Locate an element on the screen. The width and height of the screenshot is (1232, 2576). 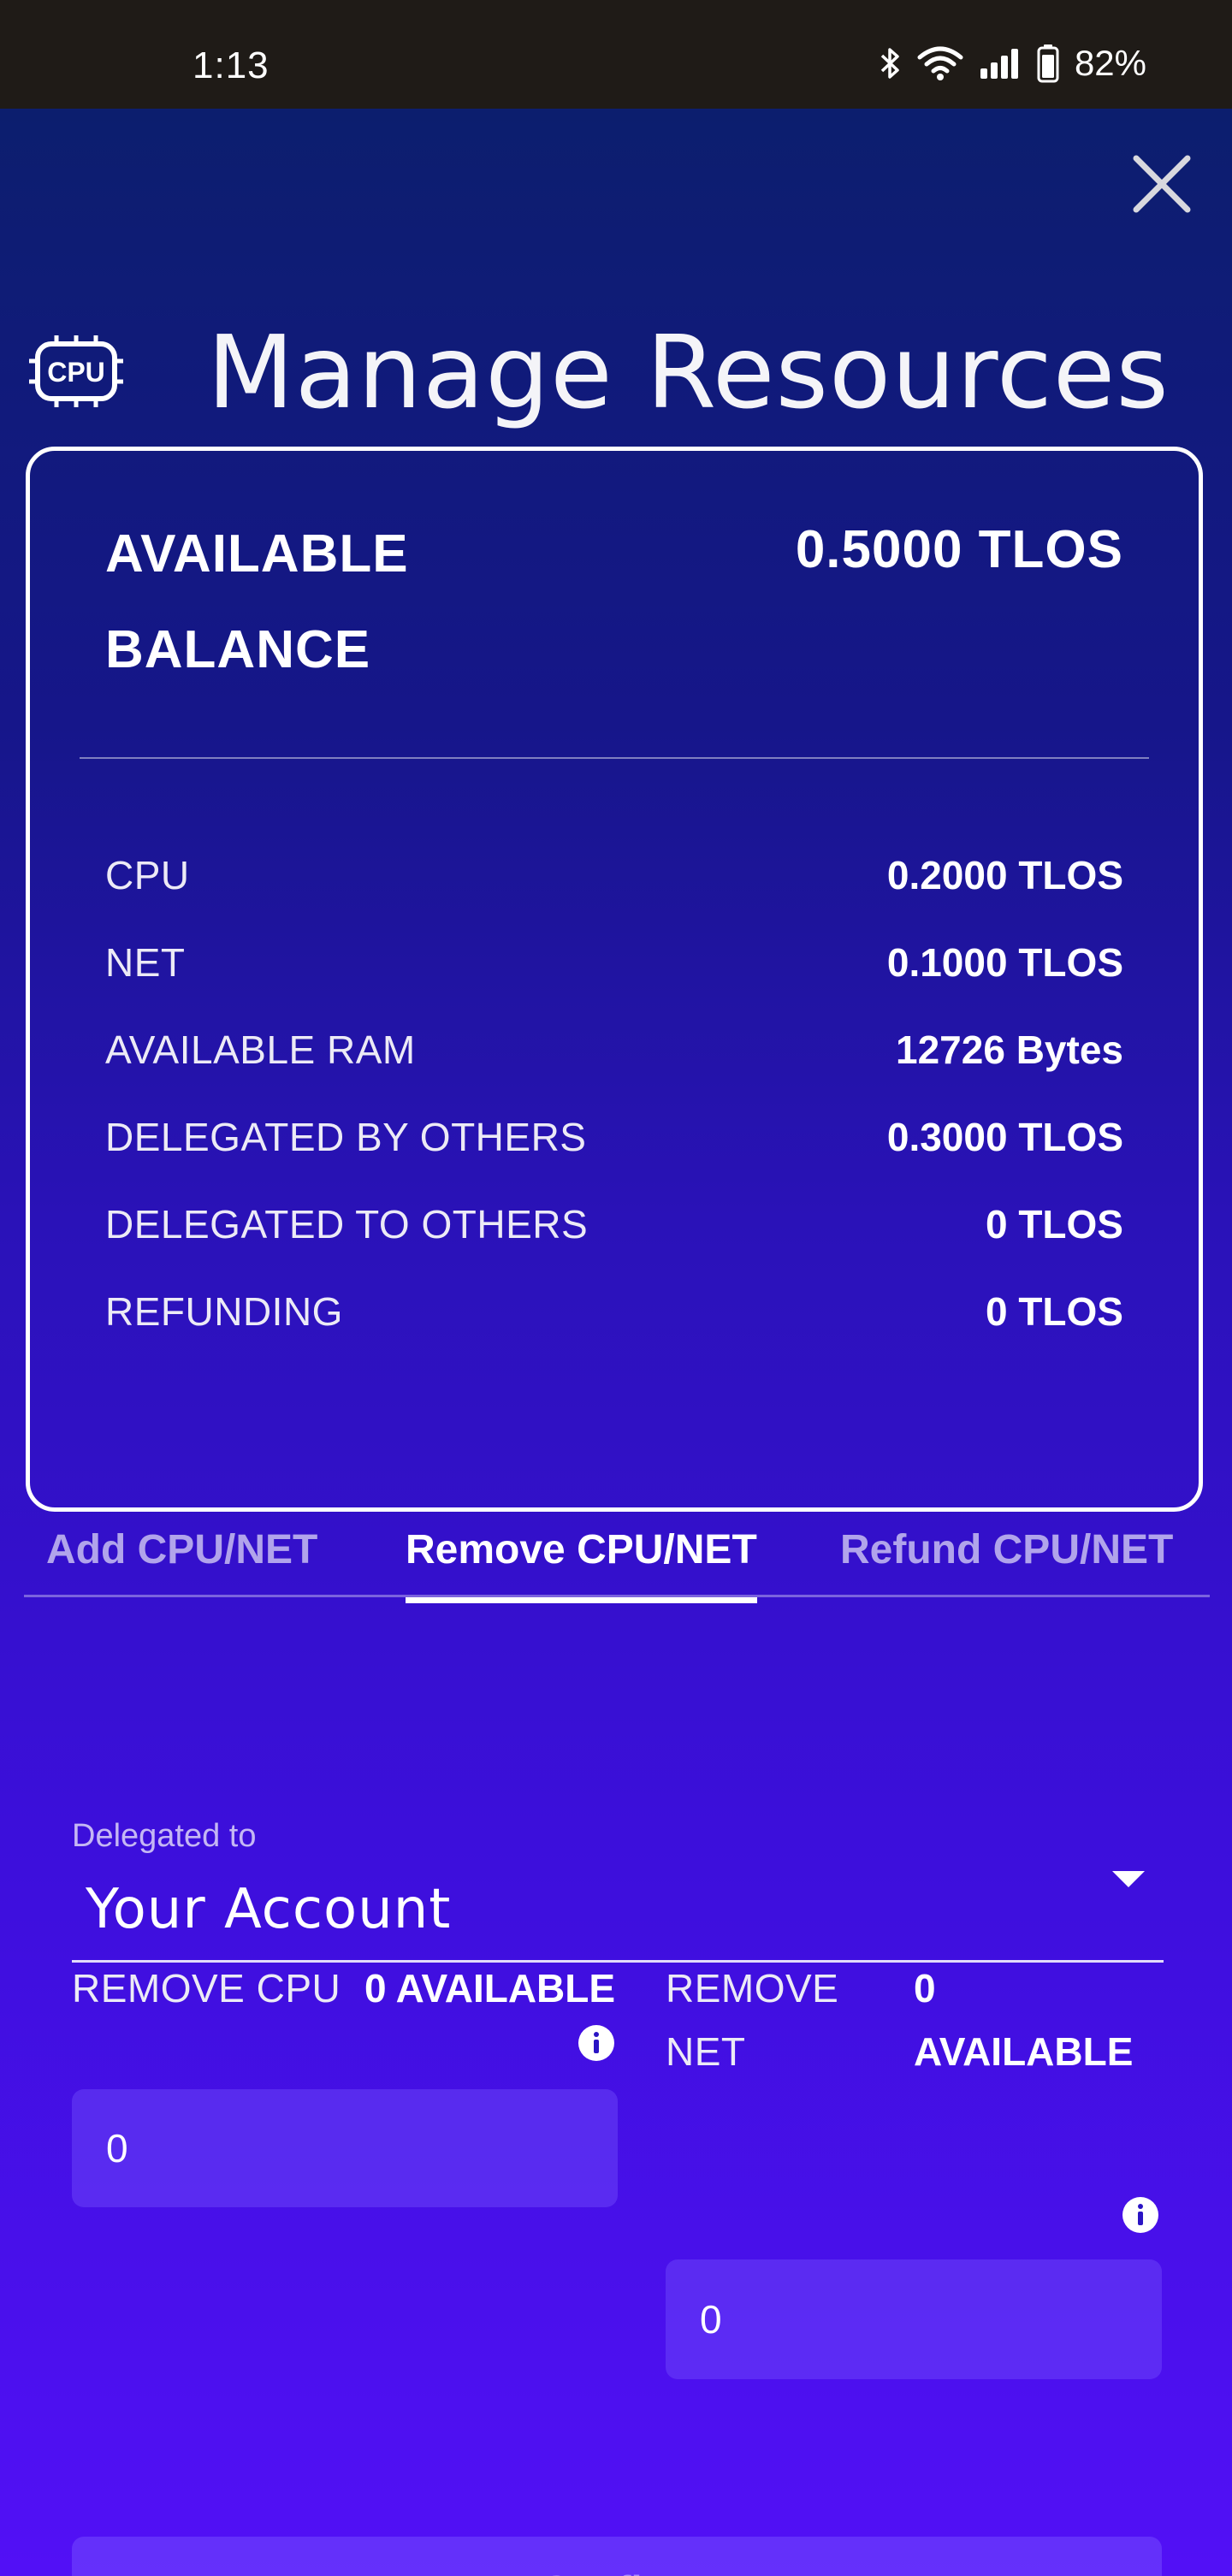
cpu-icon-text: CPU is located at coordinates (76, 372).